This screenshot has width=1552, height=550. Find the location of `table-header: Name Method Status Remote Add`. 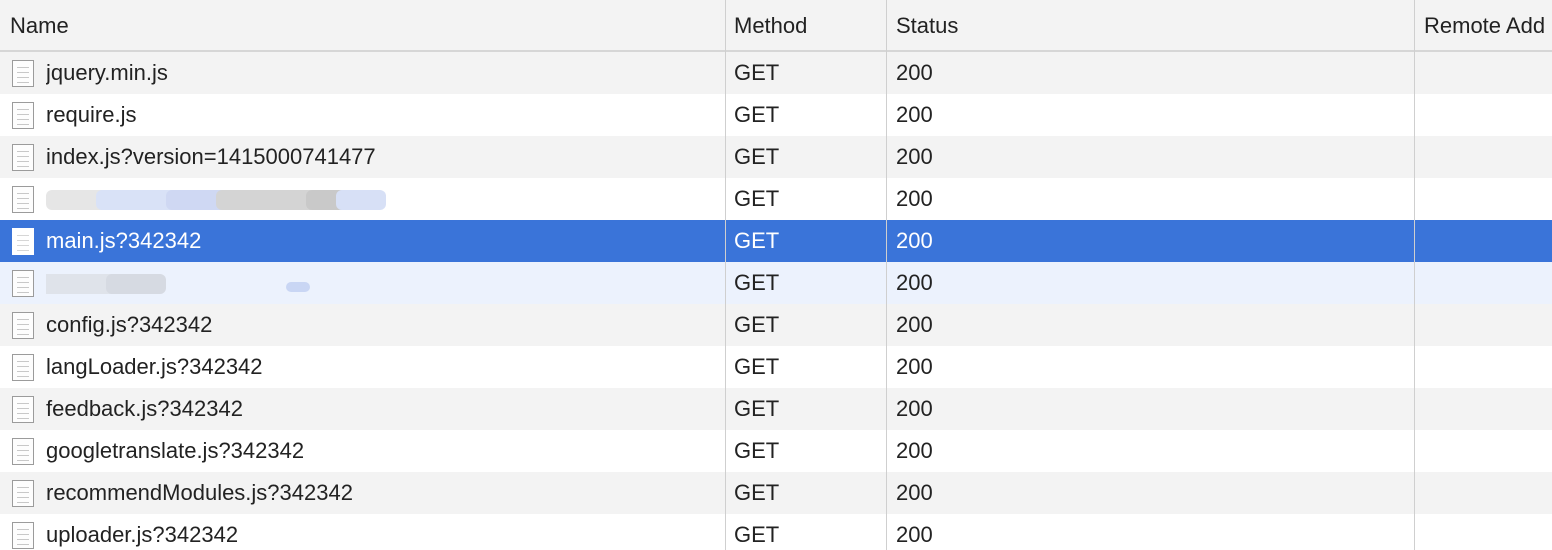

table-header: Name Method Status Remote Add is located at coordinates (776, 26).